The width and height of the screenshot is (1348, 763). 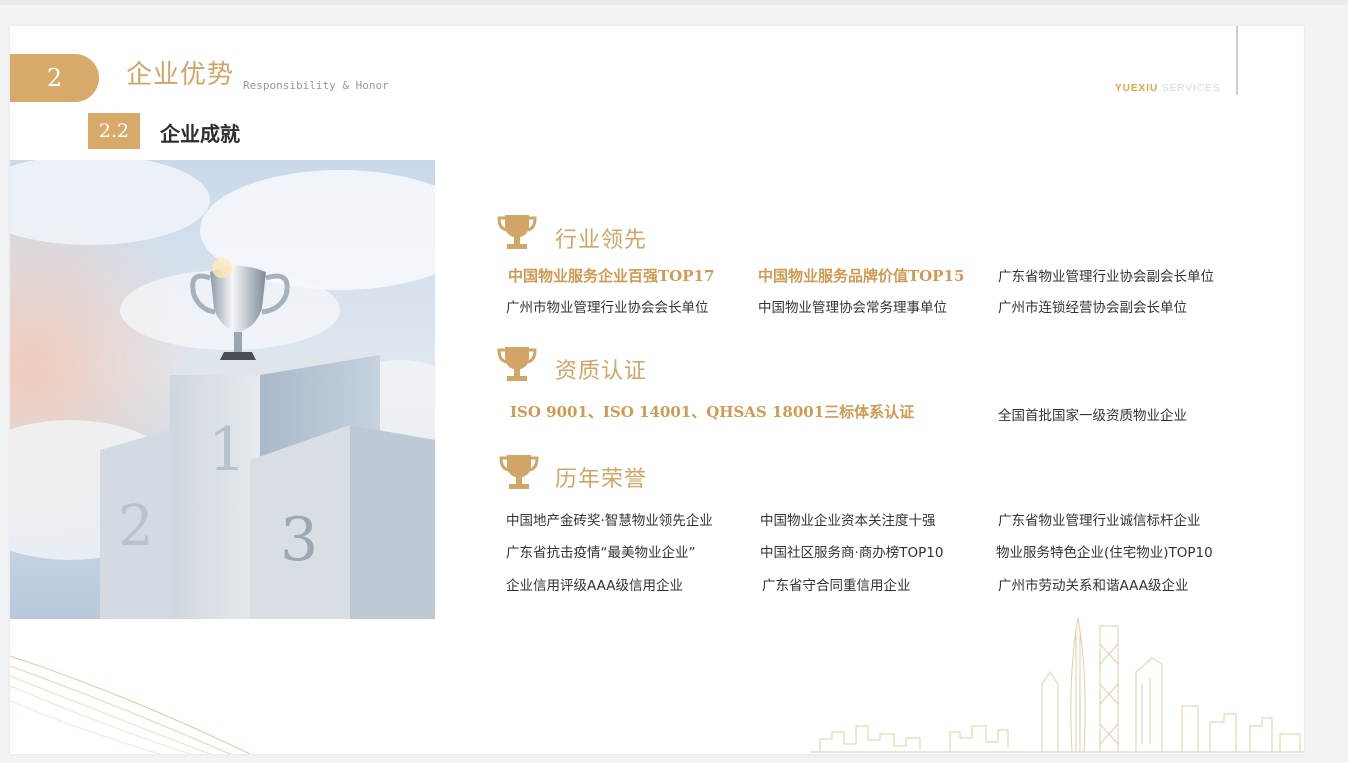 I want to click on honor-item: 广东省守合同重信用企业, so click(x=836, y=586).